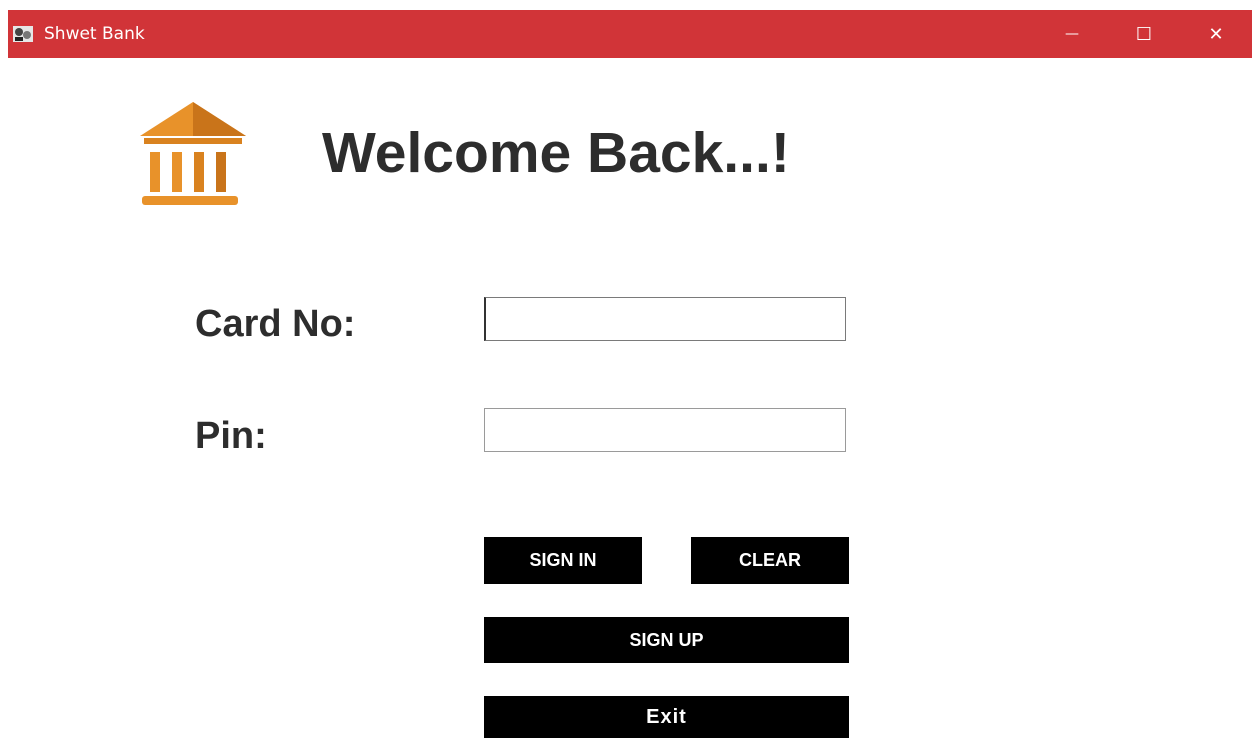  What do you see at coordinates (231, 436) in the screenshot?
I see `pin-label: Pin:` at bounding box center [231, 436].